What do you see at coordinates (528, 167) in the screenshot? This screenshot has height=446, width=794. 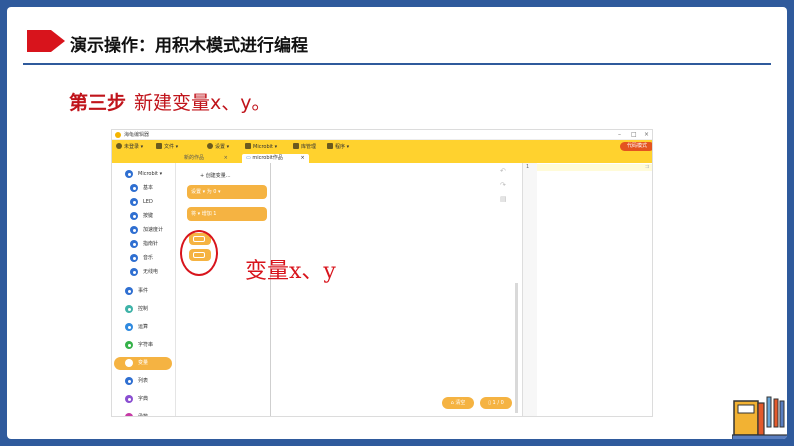 I see `line-number: 1` at bounding box center [528, 167].